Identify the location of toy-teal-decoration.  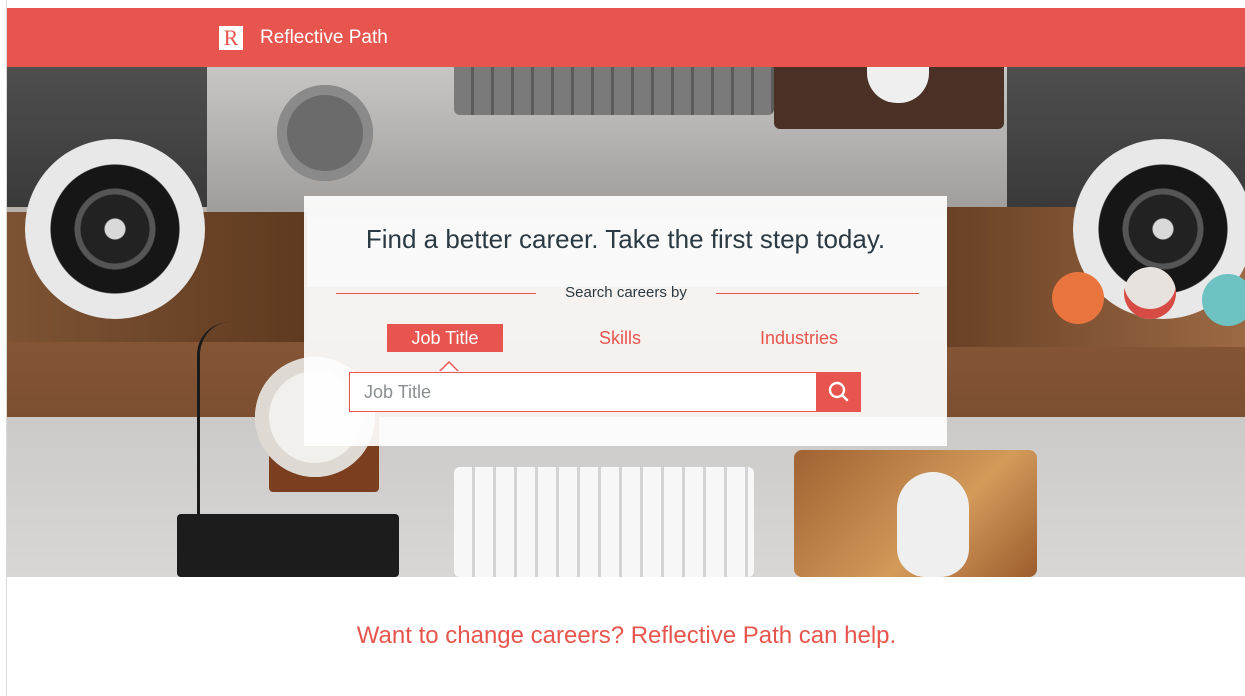
(1223, 300).